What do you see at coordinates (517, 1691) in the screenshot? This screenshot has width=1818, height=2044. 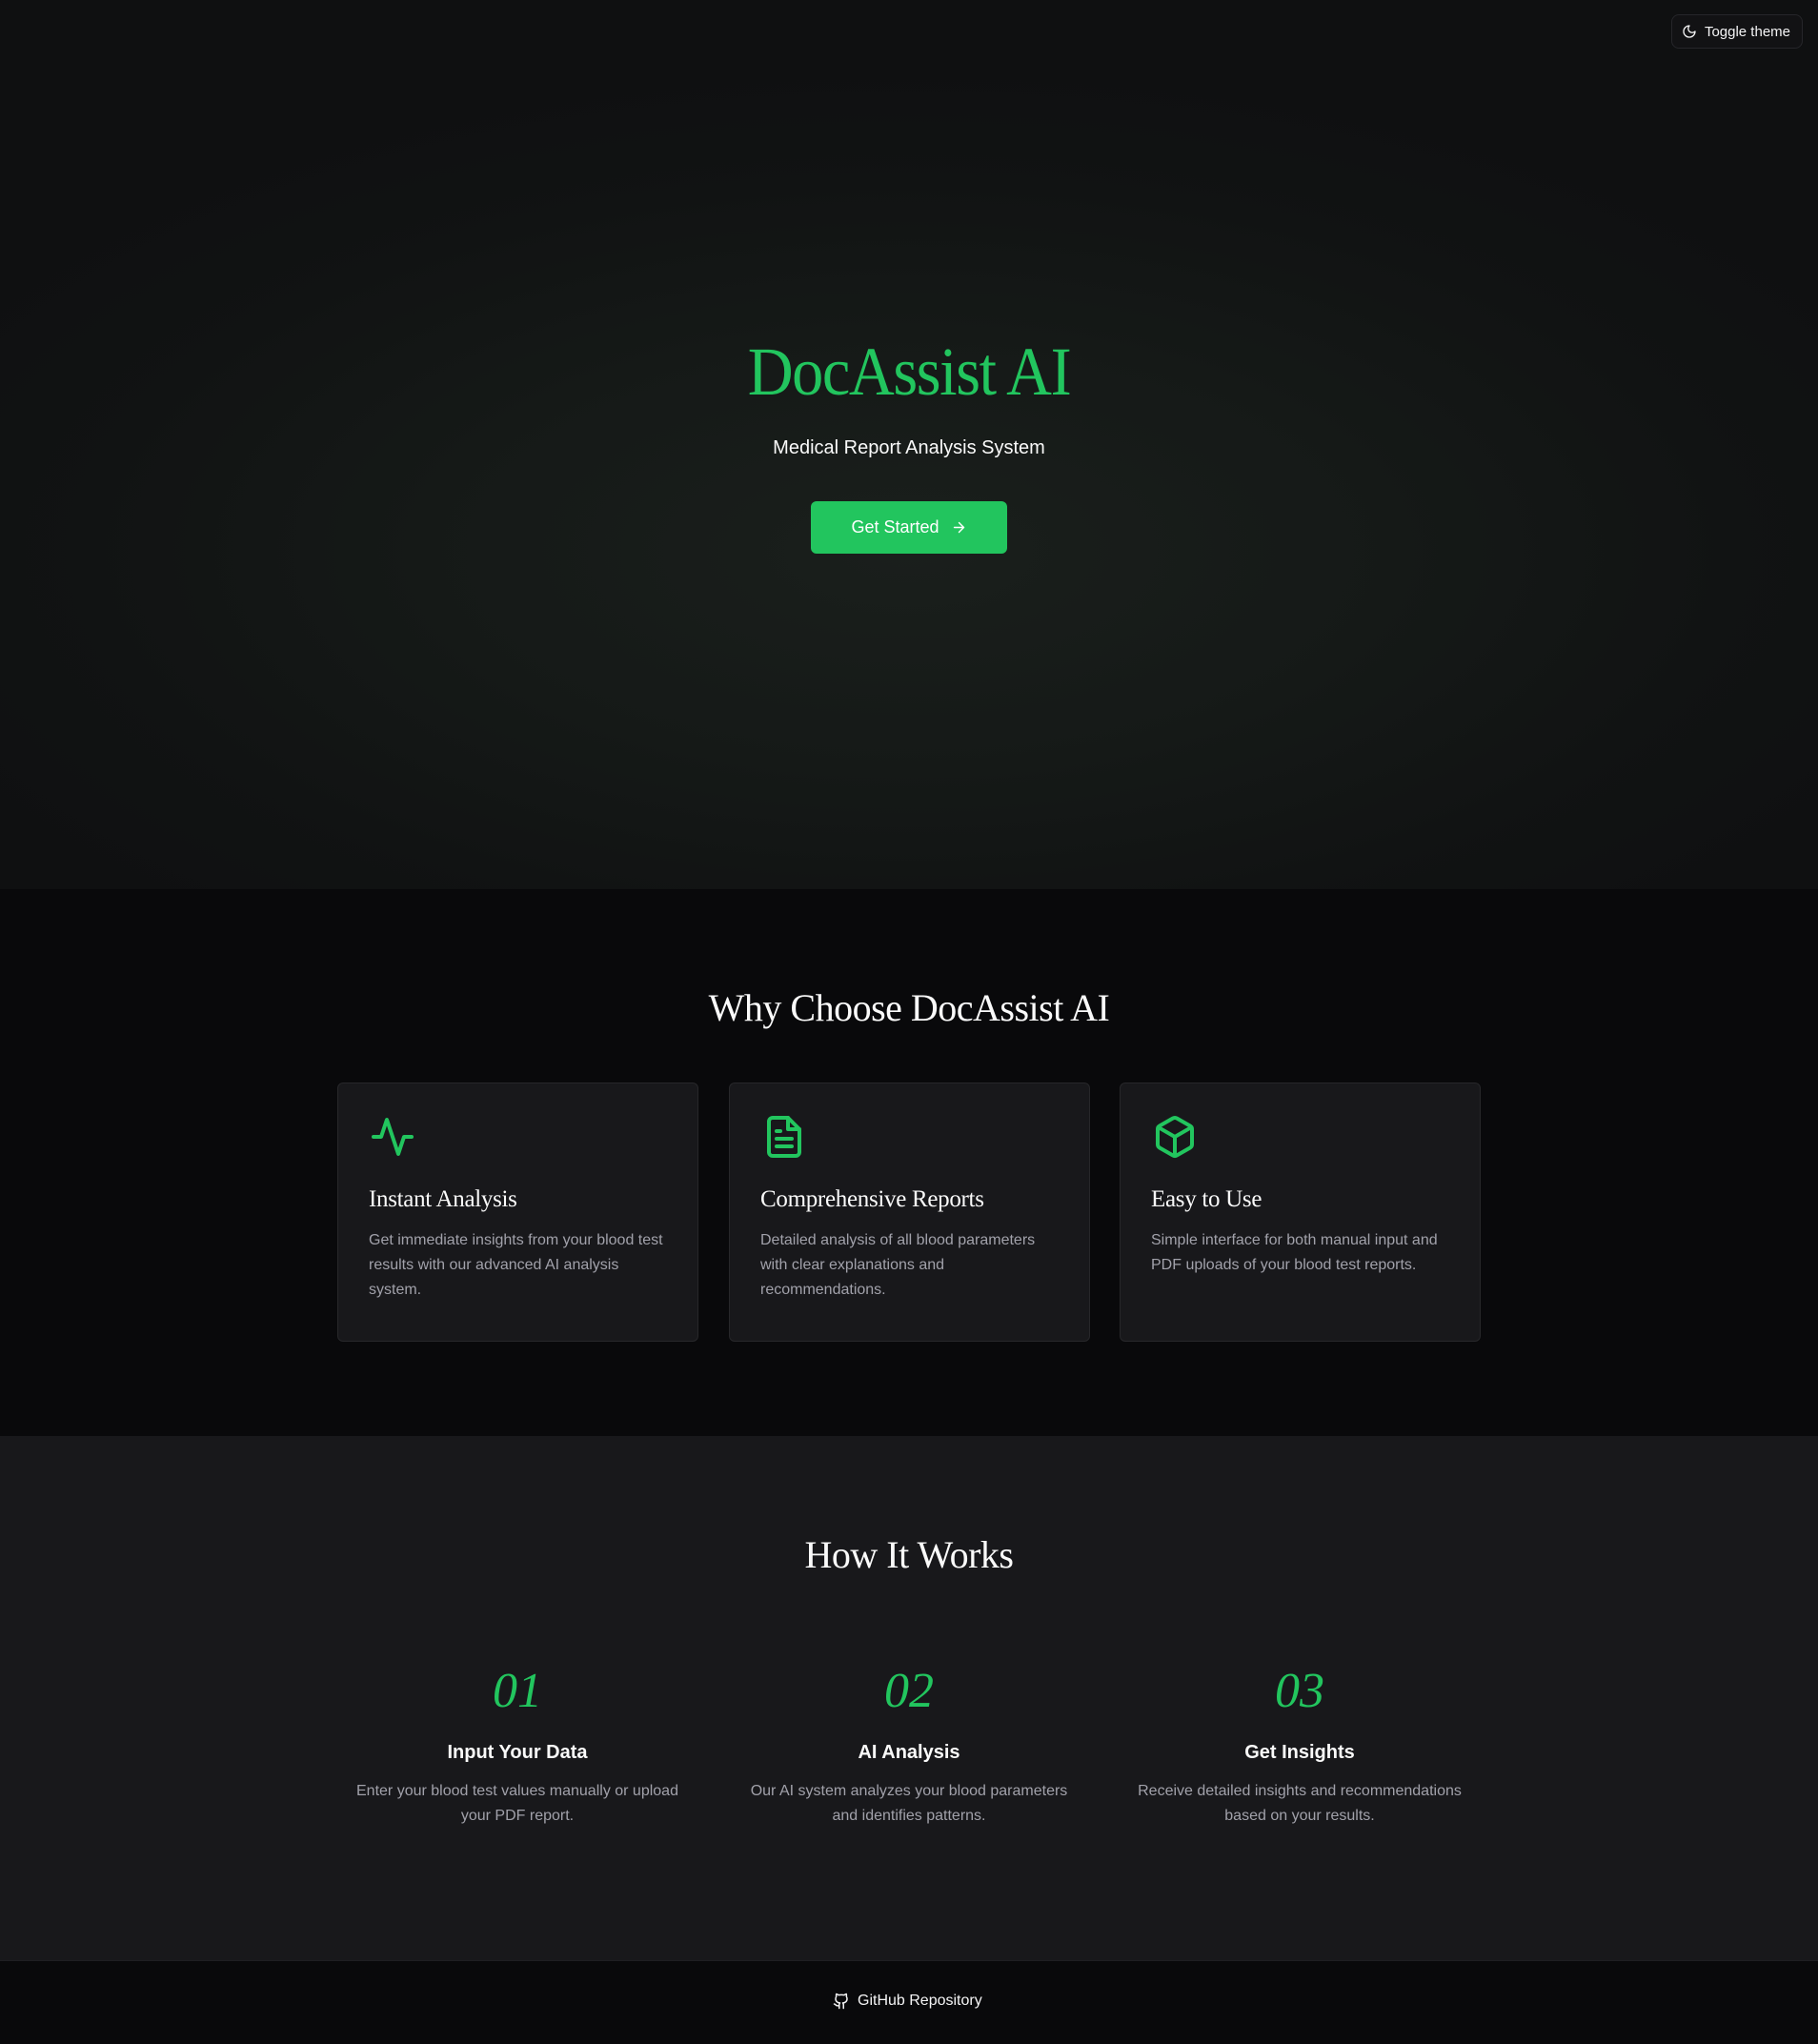 I see `step-number: 01` at bounding box center [517, 1691].